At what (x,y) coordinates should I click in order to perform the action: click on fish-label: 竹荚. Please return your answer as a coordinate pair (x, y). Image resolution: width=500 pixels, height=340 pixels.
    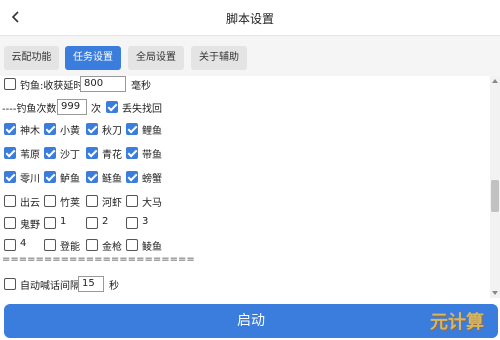
    Looking at the image, I should click on (70, 203).